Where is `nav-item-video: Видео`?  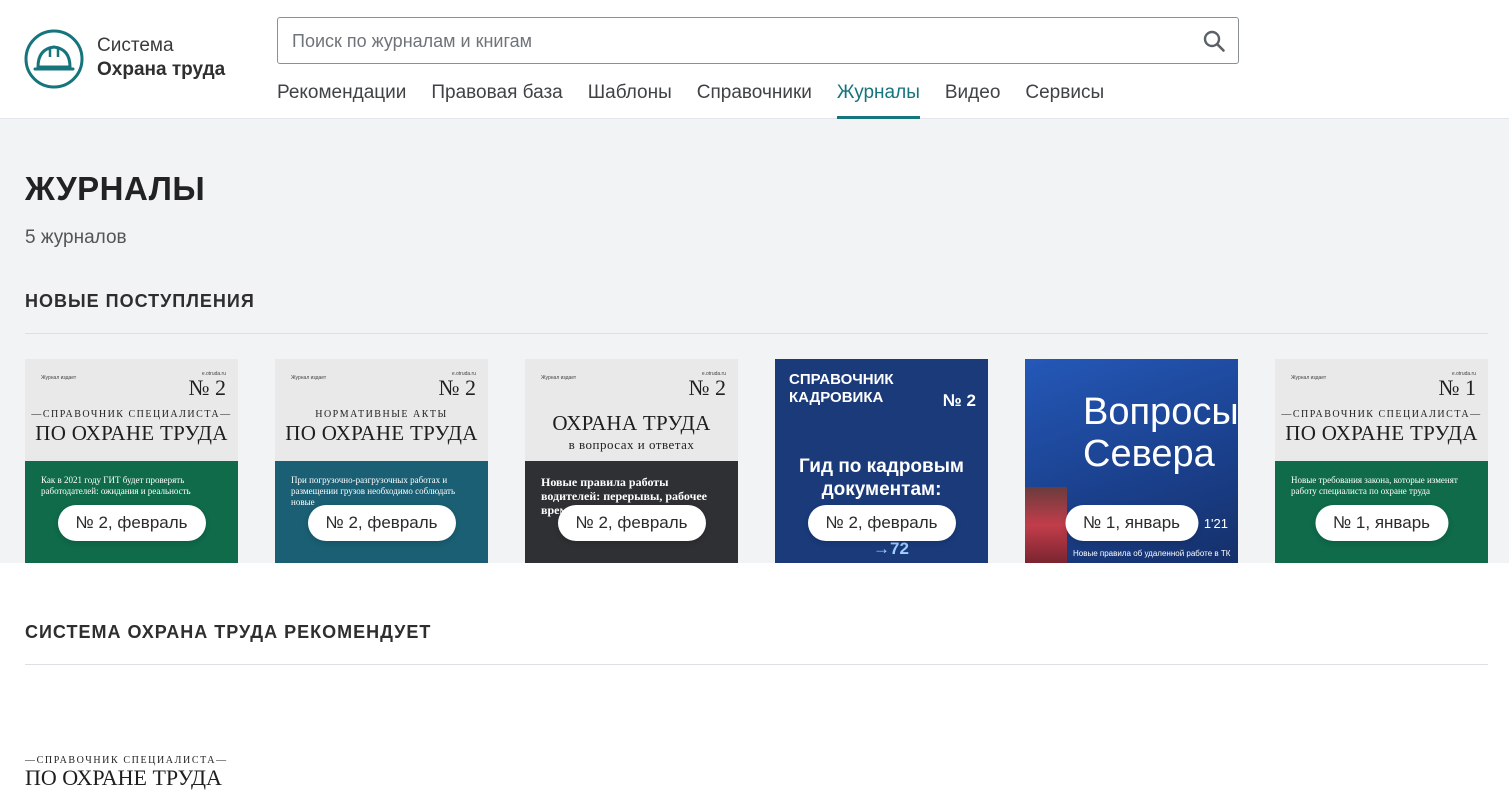 nav-item-video: Видео is located at coordinates (973, 99).